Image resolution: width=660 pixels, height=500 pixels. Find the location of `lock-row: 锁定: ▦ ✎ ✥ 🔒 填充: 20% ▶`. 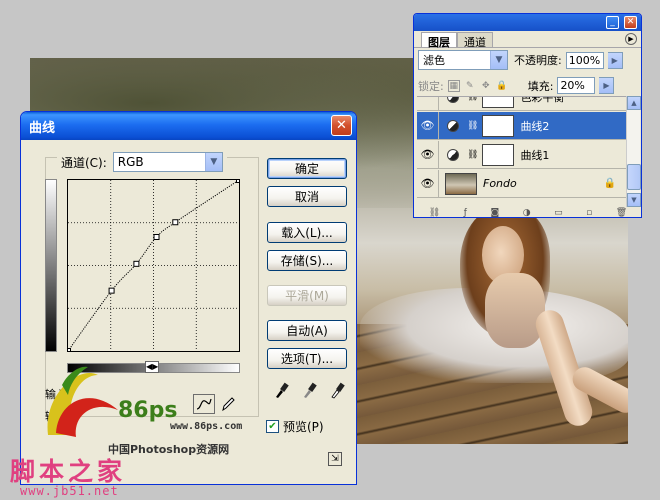

lock-row: 锁定: ▦ ✎ ✥ 🔒 填充: 20% ▶ is located at coordinates (516, 85).